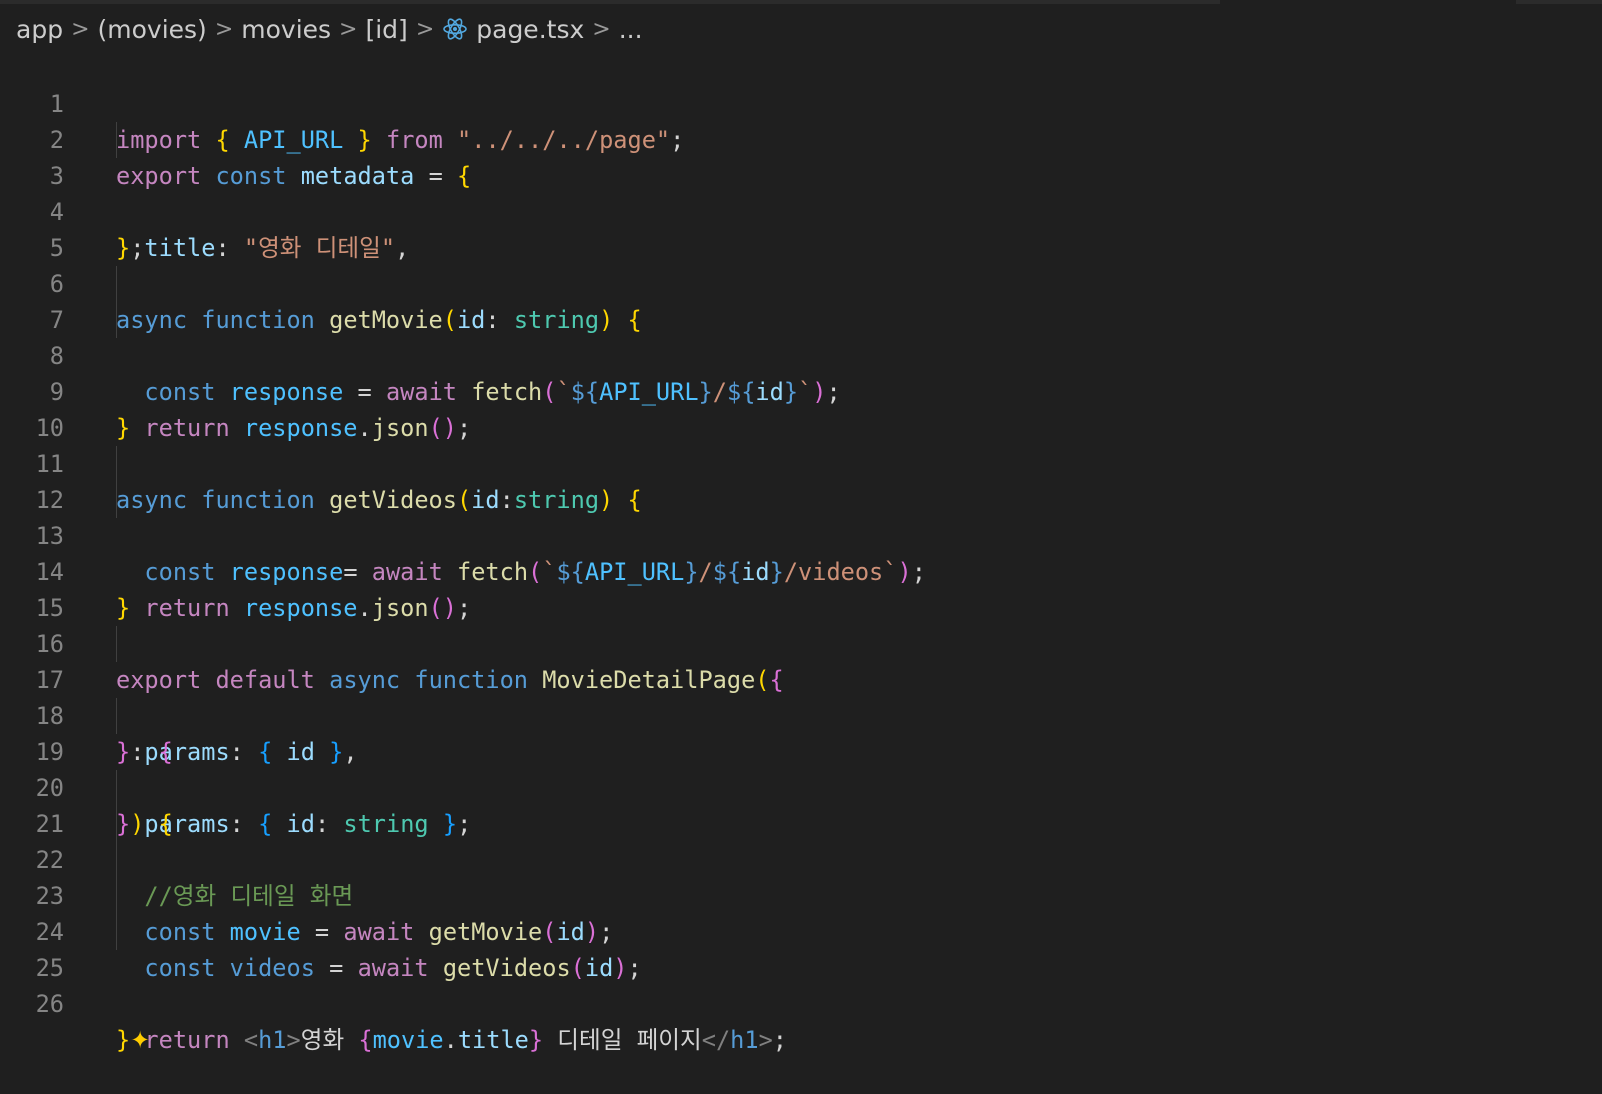  I want to click on breadcrumb-item-movies-group: (movies), so click(152, 29).